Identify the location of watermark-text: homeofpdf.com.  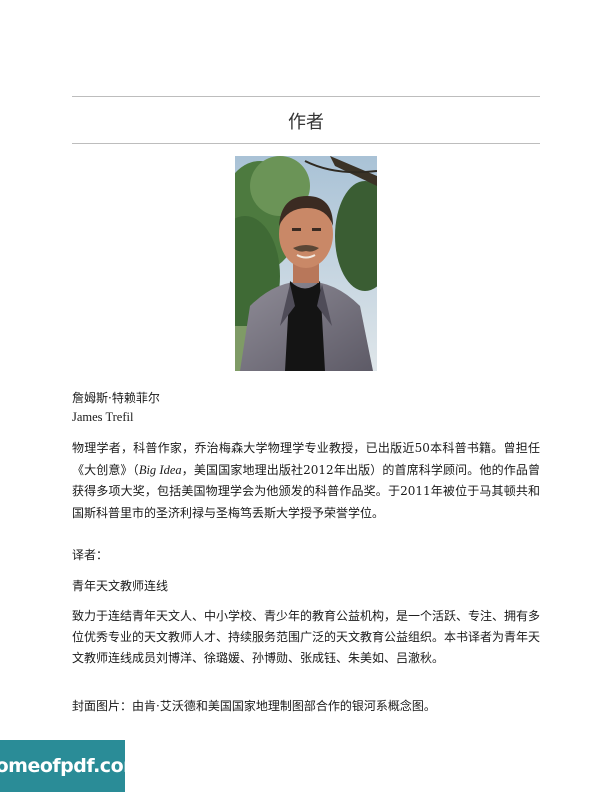
(71, 766).